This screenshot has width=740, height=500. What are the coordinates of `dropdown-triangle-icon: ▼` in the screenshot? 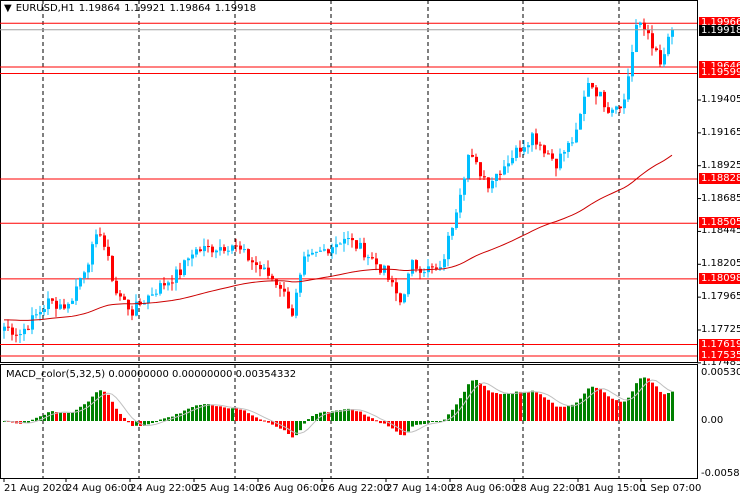 It's located at (8, 8).